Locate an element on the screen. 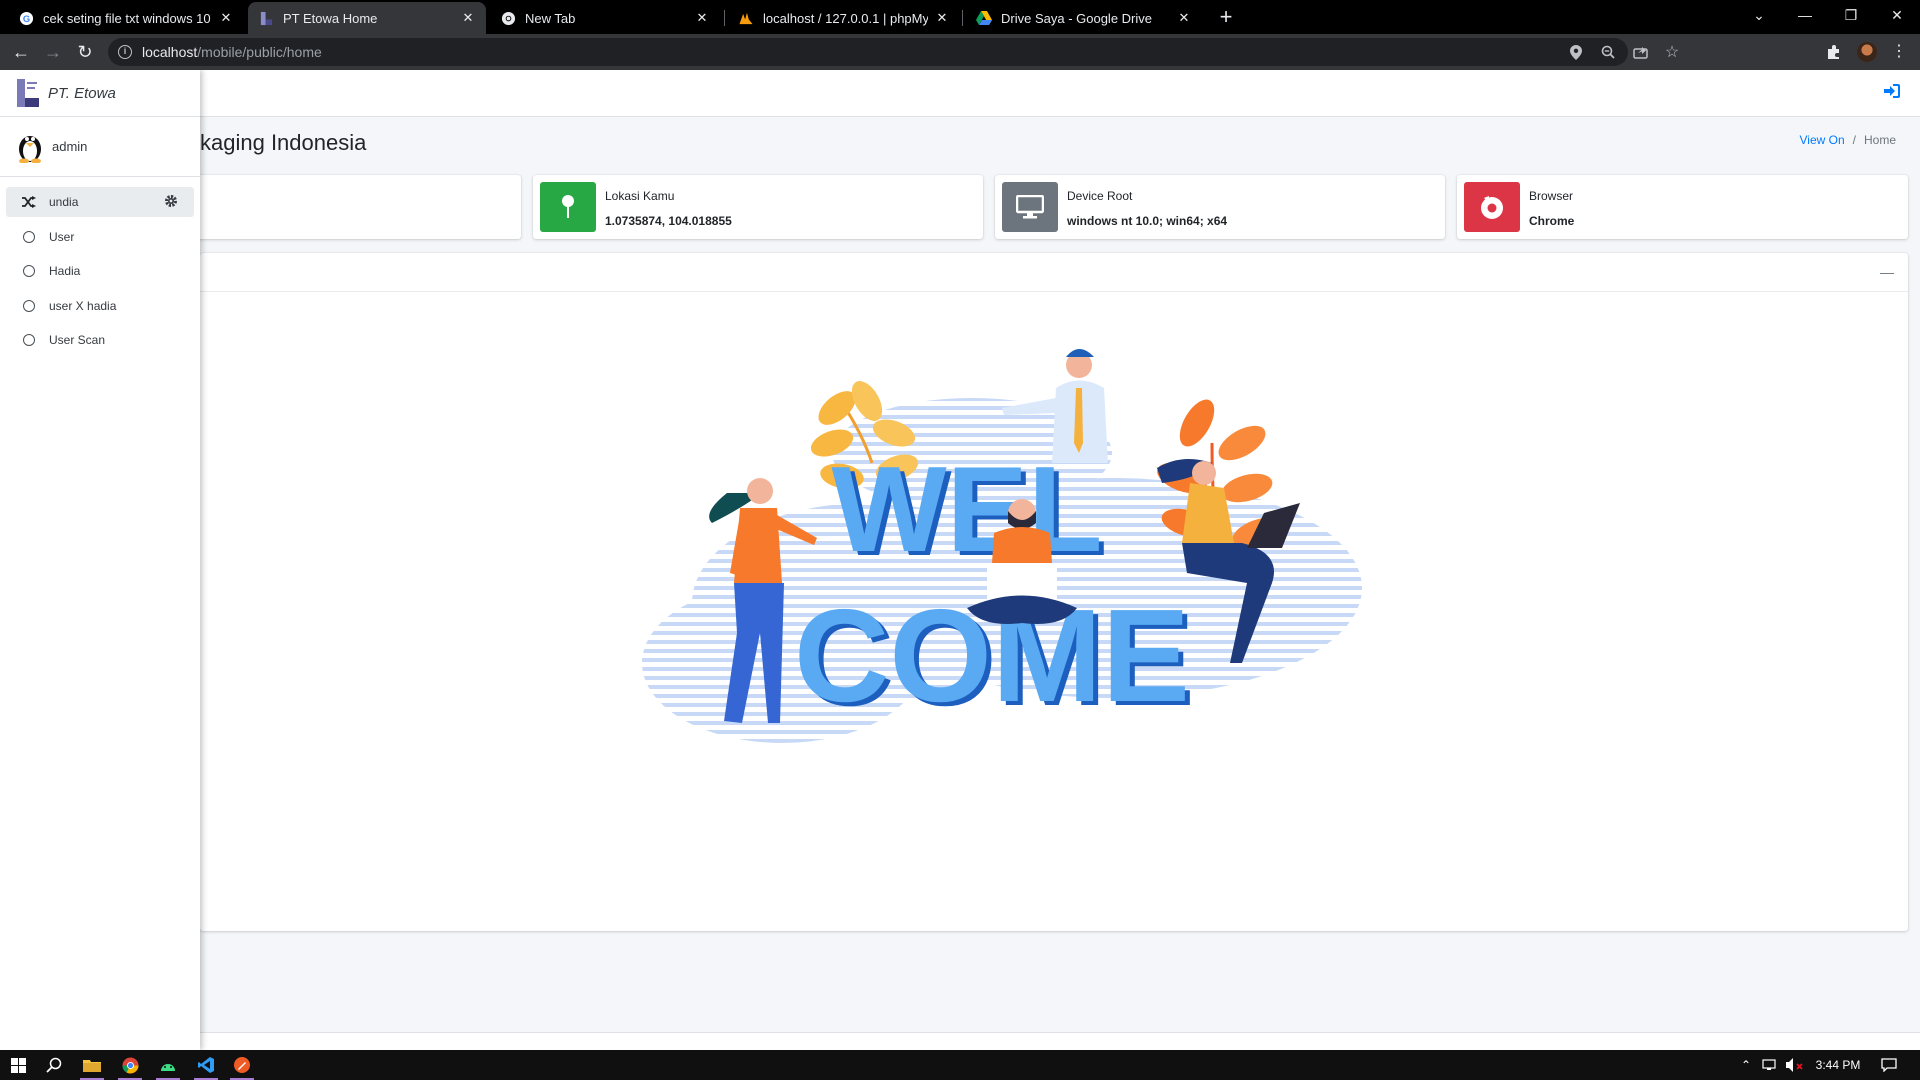 Image resolution: width=1920 pixels, height=1080 pixels. info-box-location: Lokasi Kamu 1.0735874, 104.018855 is located at coordinates (758, 207).